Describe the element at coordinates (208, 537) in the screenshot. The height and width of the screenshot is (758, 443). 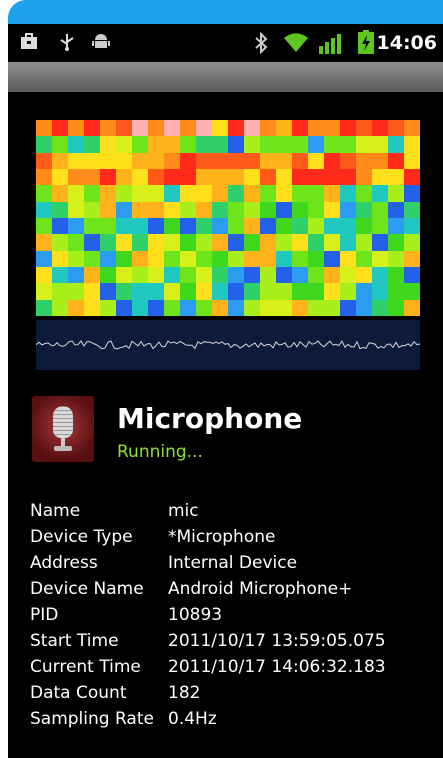
I see `info-row-device-type: Device Type *Microphone` at that location.